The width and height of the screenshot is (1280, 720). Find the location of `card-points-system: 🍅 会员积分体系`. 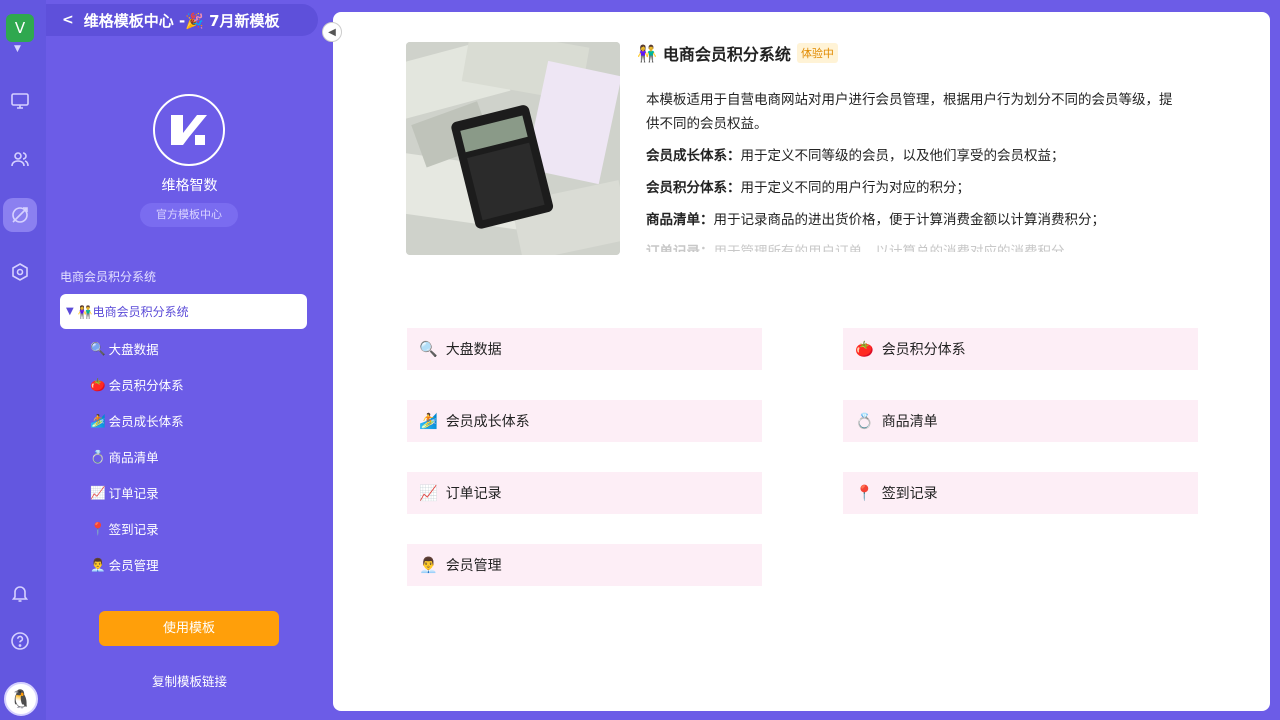

card-points-system: 🍅 会员积分体系 is located at coordinates (1020, 349).